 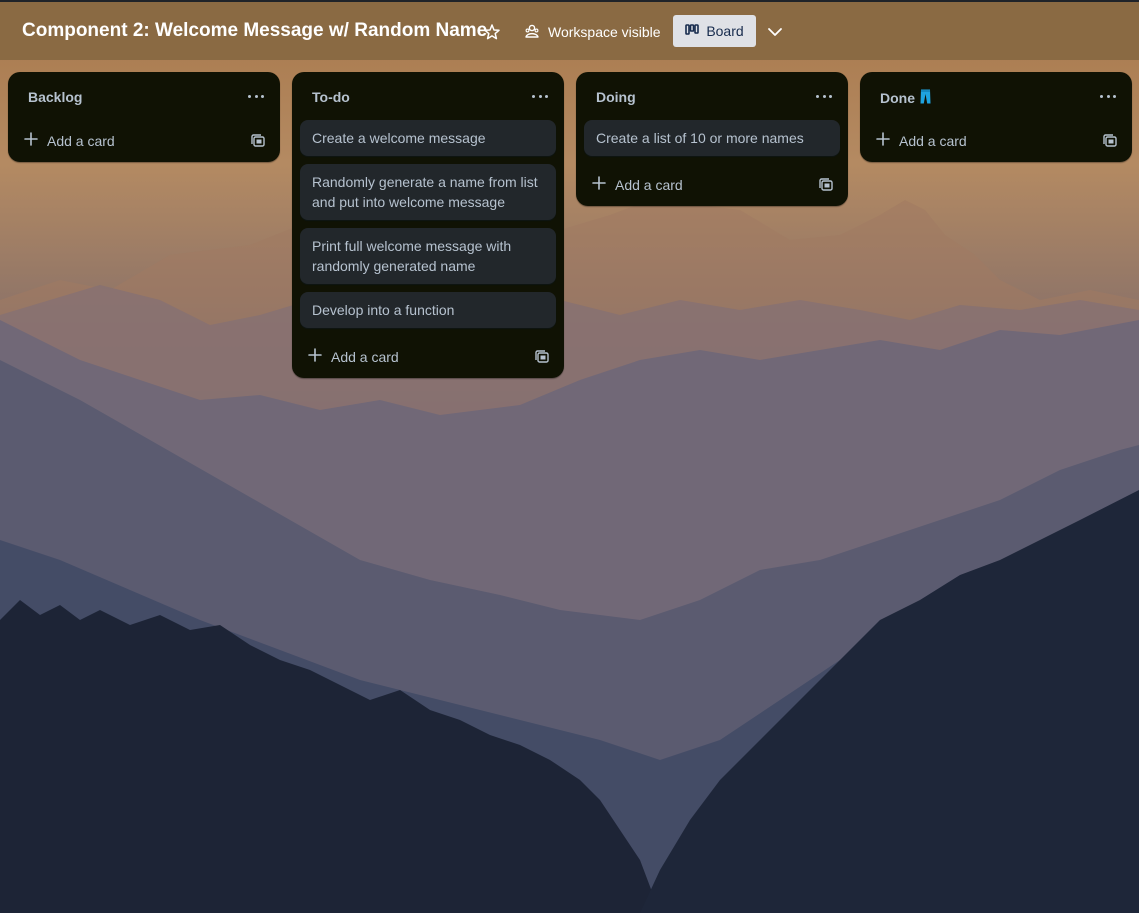 What do you see at coordinates (725, 31) in the screenshot?
I see `board-view-label: Board` at bounding box center [725, 31].